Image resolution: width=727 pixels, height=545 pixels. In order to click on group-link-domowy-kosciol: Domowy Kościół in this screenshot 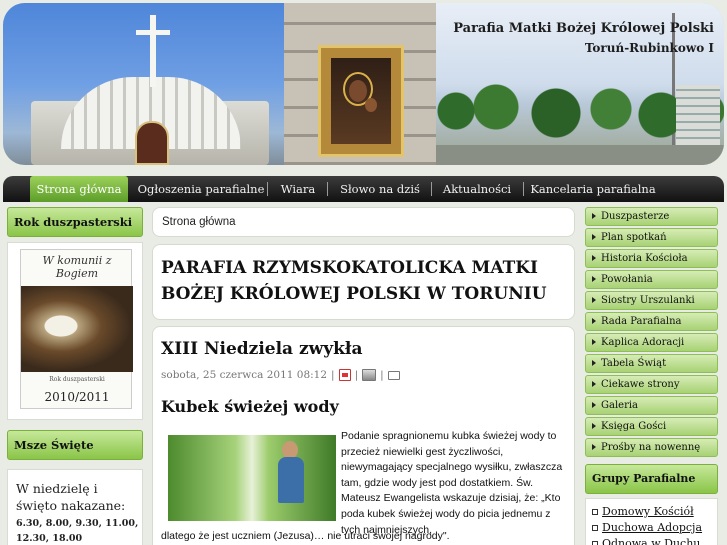, I will do `click(648, 511)`.